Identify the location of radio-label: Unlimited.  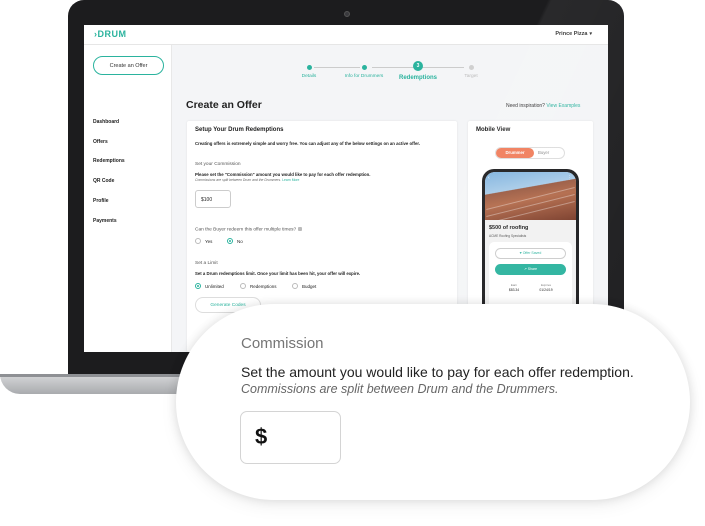
(214, 286).